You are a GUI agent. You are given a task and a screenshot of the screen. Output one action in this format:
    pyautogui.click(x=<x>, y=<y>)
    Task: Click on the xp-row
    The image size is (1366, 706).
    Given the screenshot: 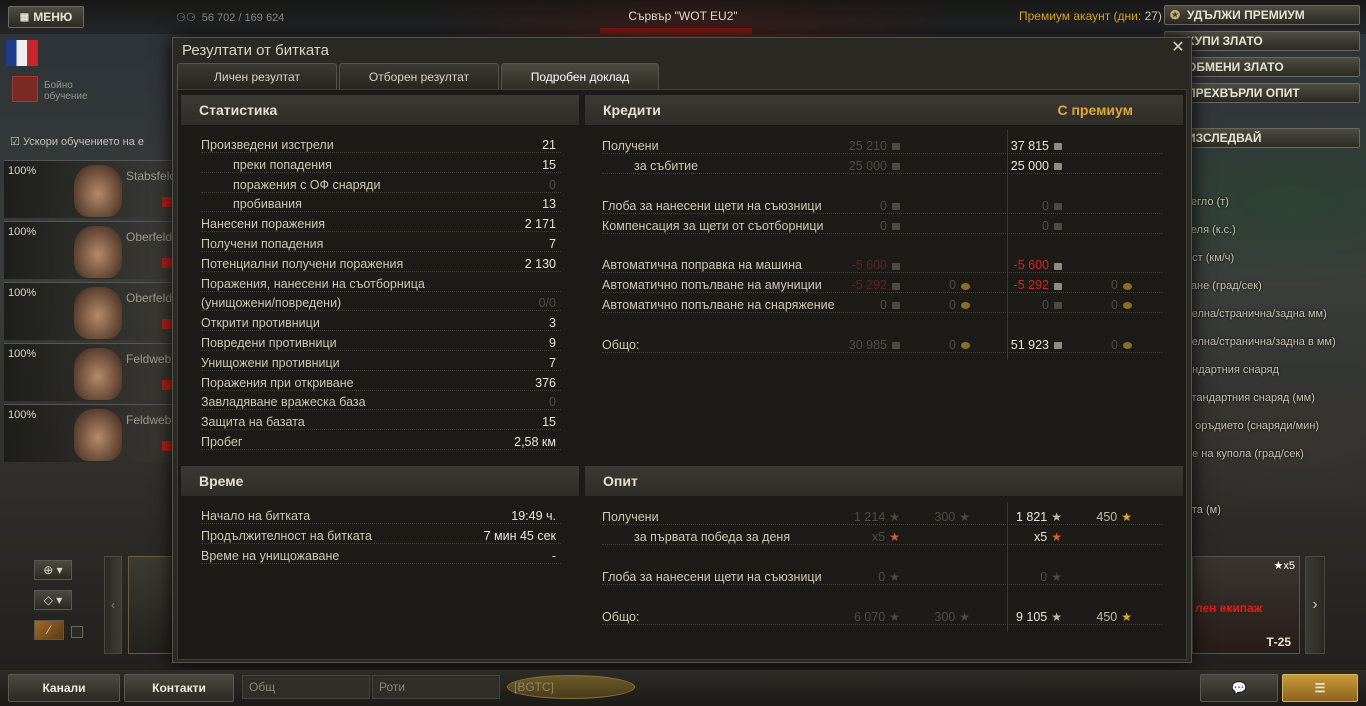 What is the action you would take?
    pyautogui.click(x=882, y=557)
    